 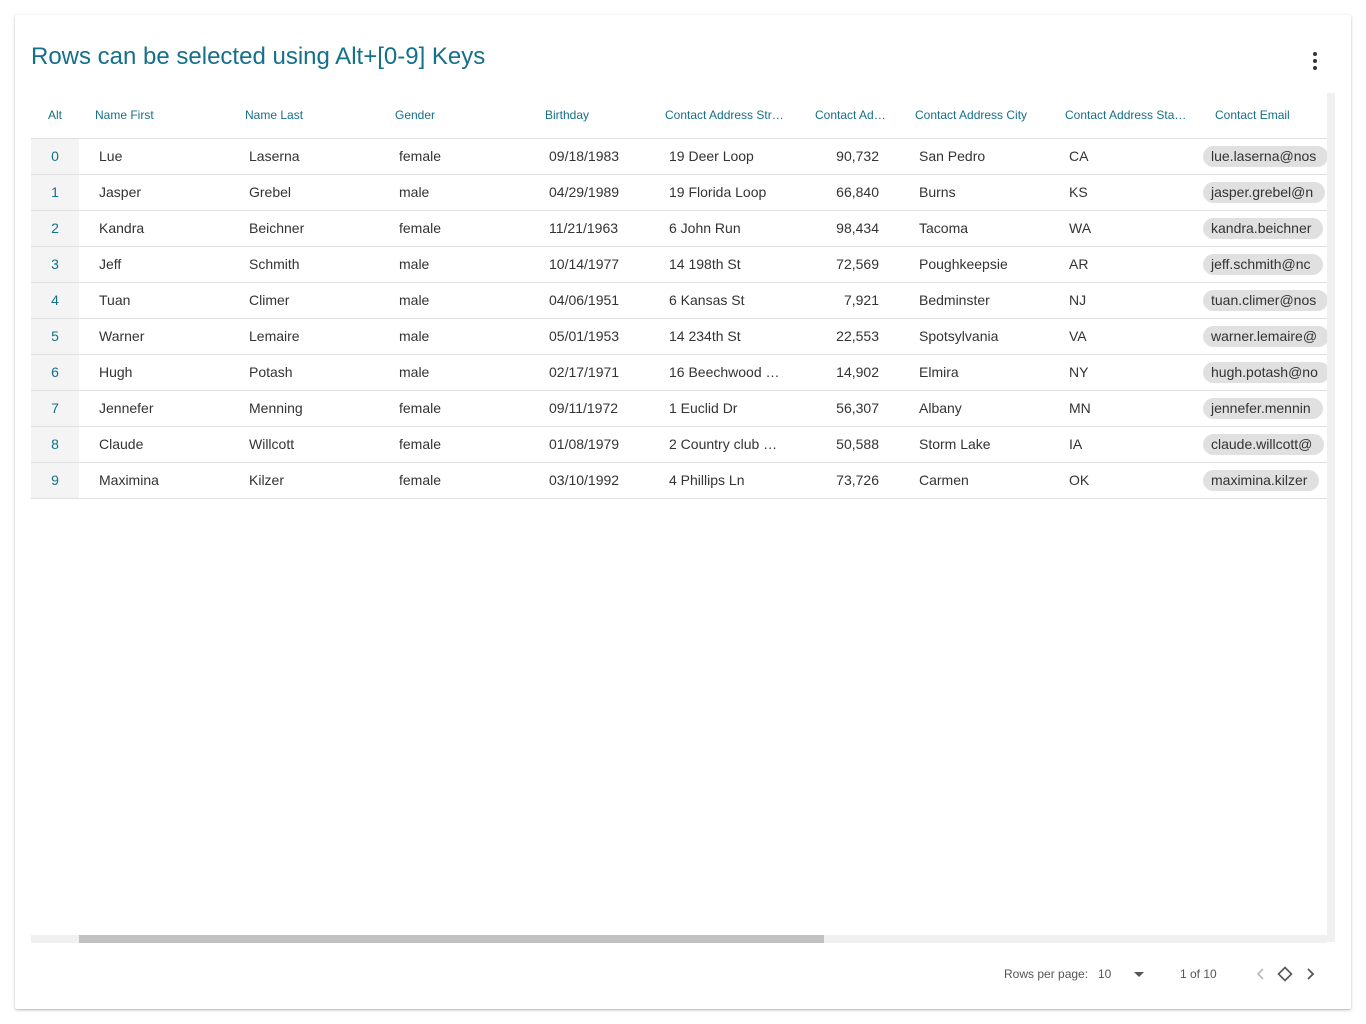 I want to click on email-chip: jeff.schmith@nc, so click(x=1263, y=264).